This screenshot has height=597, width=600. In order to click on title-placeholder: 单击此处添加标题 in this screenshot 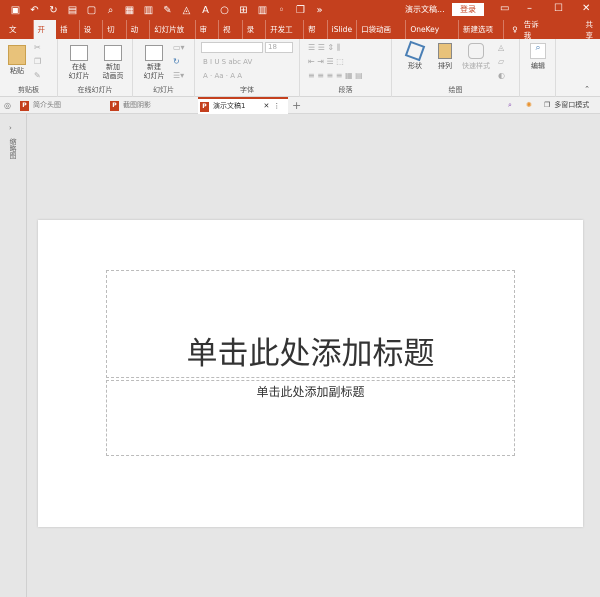, I will do `click(310, 324)`.